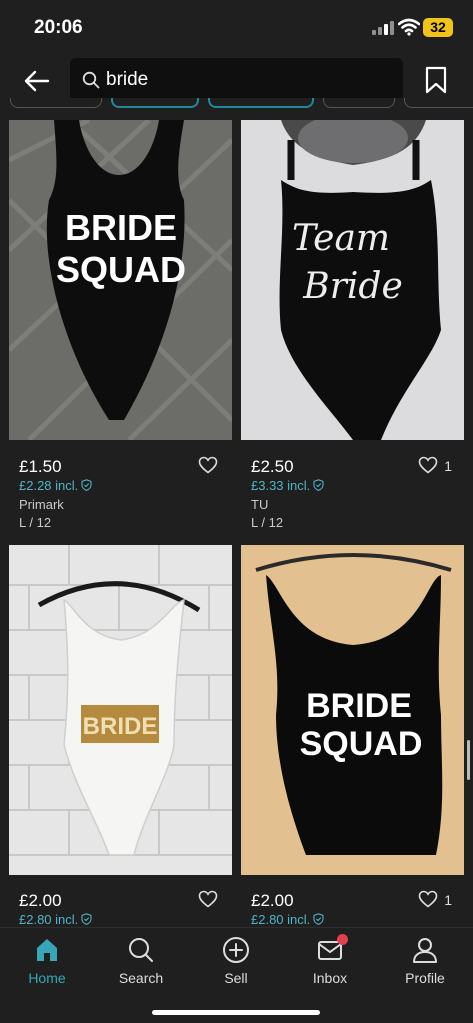  What do you see at coordinates (342, 939) in the screenshot?
I see `notification-badge` at bounding box center [342, 939].